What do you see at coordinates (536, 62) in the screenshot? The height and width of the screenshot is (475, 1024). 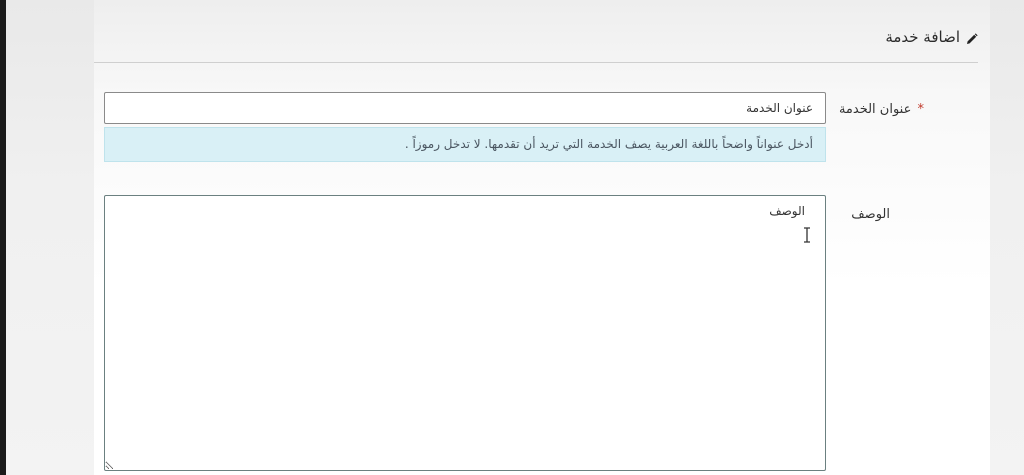 I see `header-divider` at bounding box center [536, 62].